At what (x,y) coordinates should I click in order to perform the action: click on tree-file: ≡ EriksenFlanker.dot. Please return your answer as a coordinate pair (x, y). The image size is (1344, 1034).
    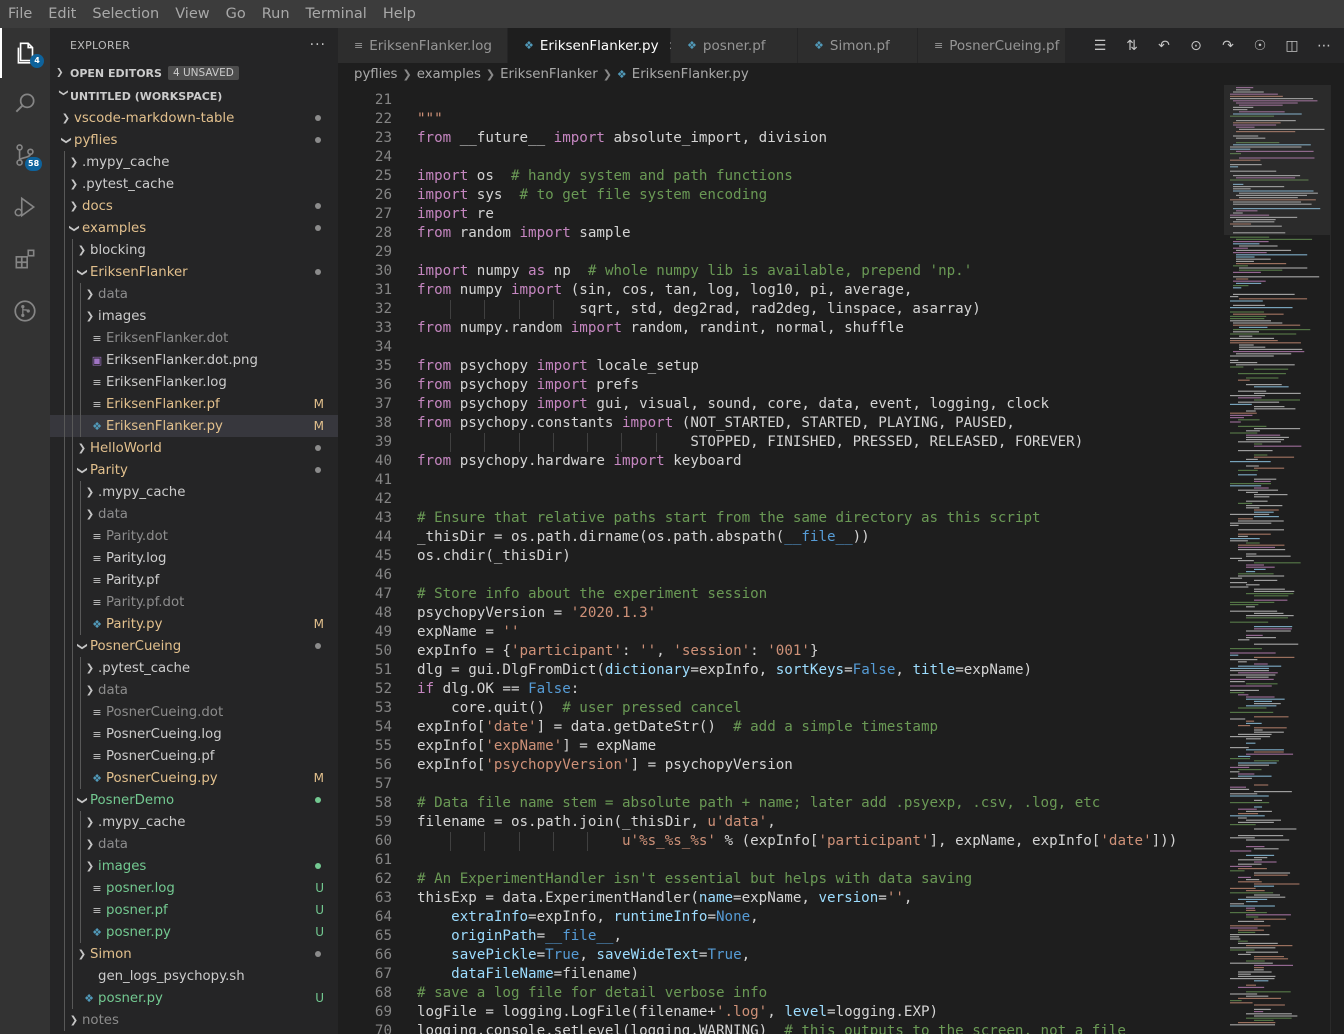
    Looking at the image, I should click on (194, 338).